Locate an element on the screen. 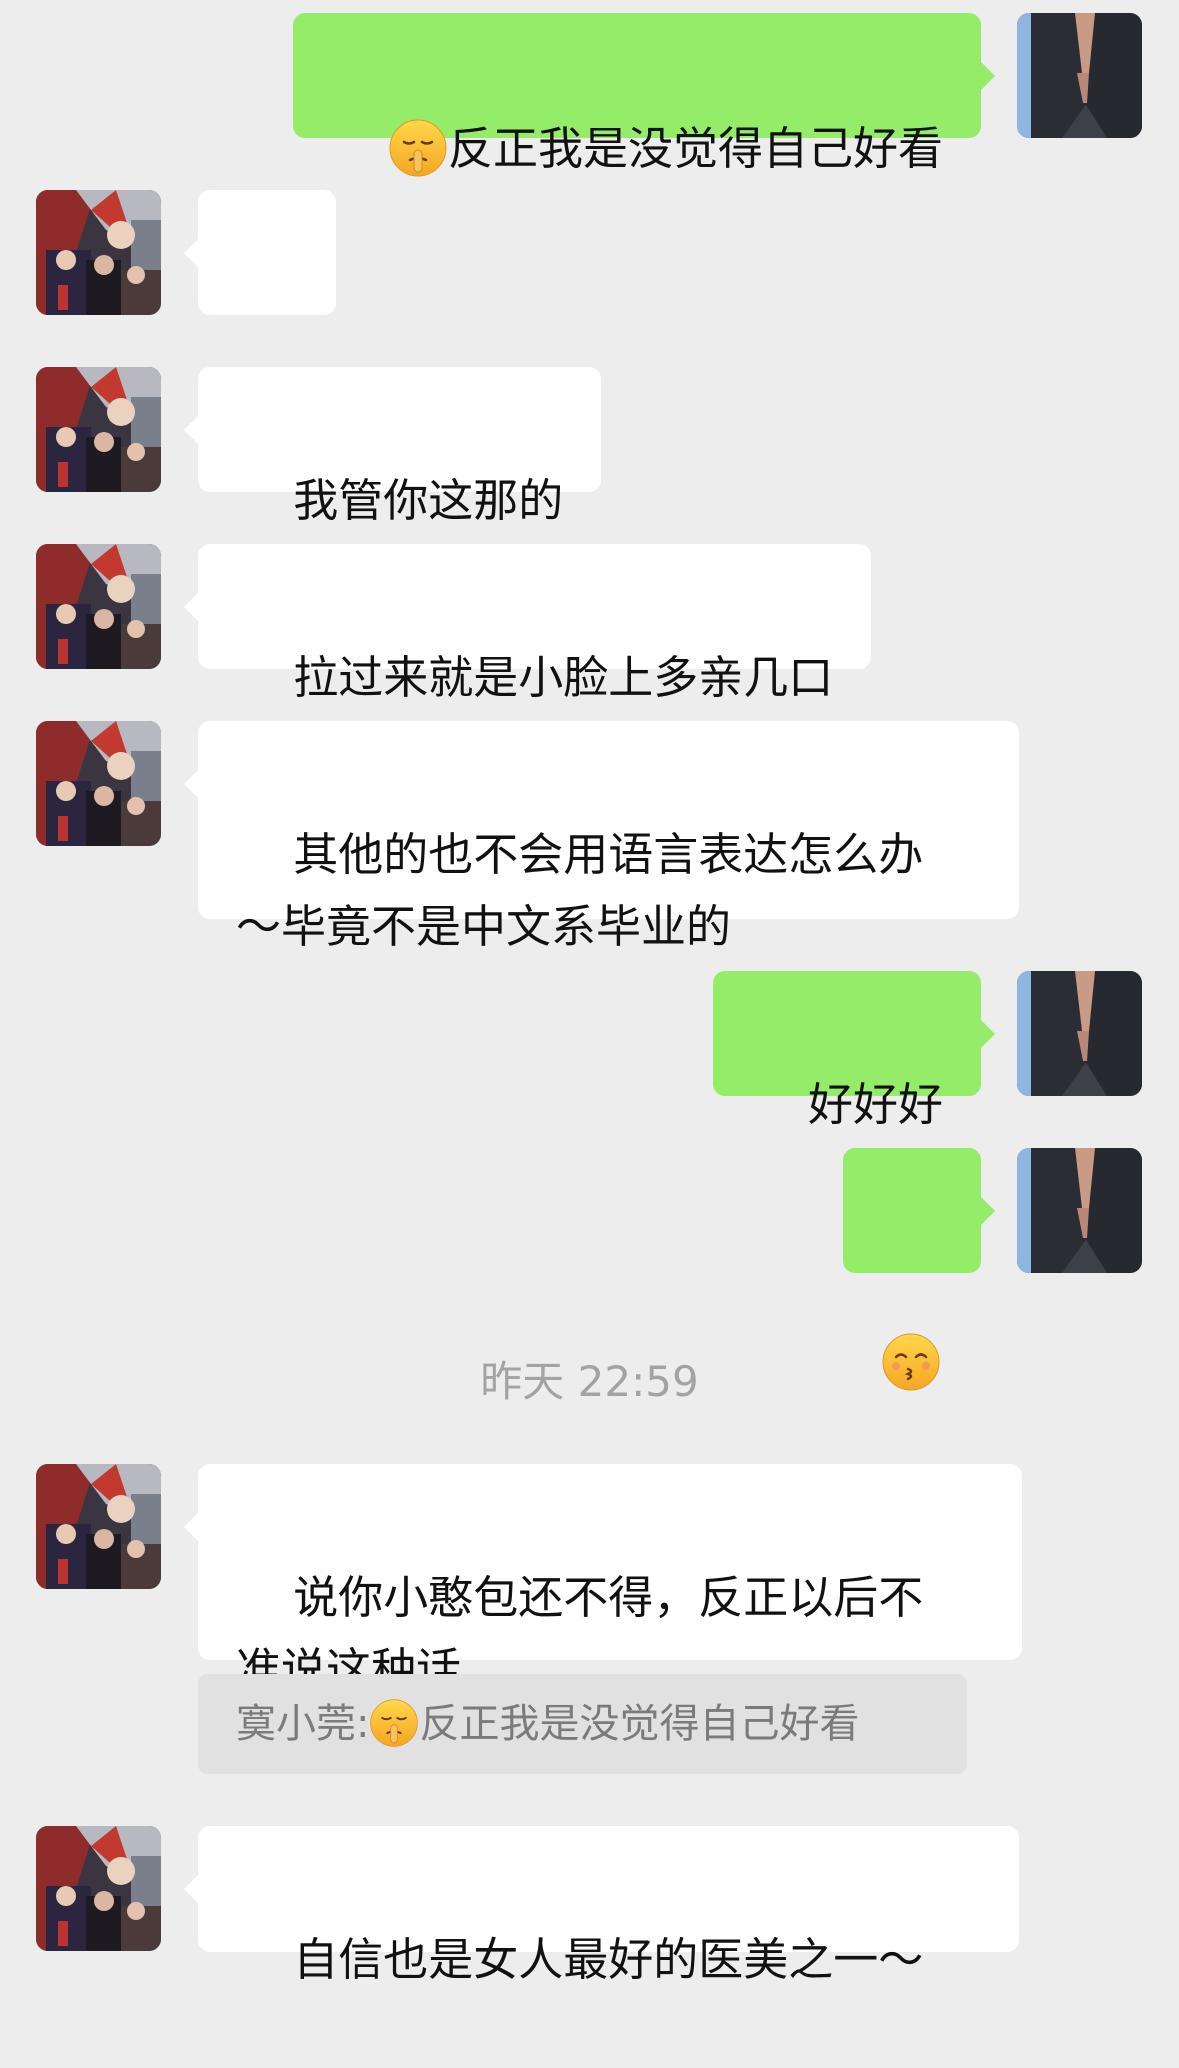 The width and height of the screenshot is (1179, 2068). quoted-message: 寞小莞: 反正我是没觉得自己好看 is located at coordinates (582, 1724).